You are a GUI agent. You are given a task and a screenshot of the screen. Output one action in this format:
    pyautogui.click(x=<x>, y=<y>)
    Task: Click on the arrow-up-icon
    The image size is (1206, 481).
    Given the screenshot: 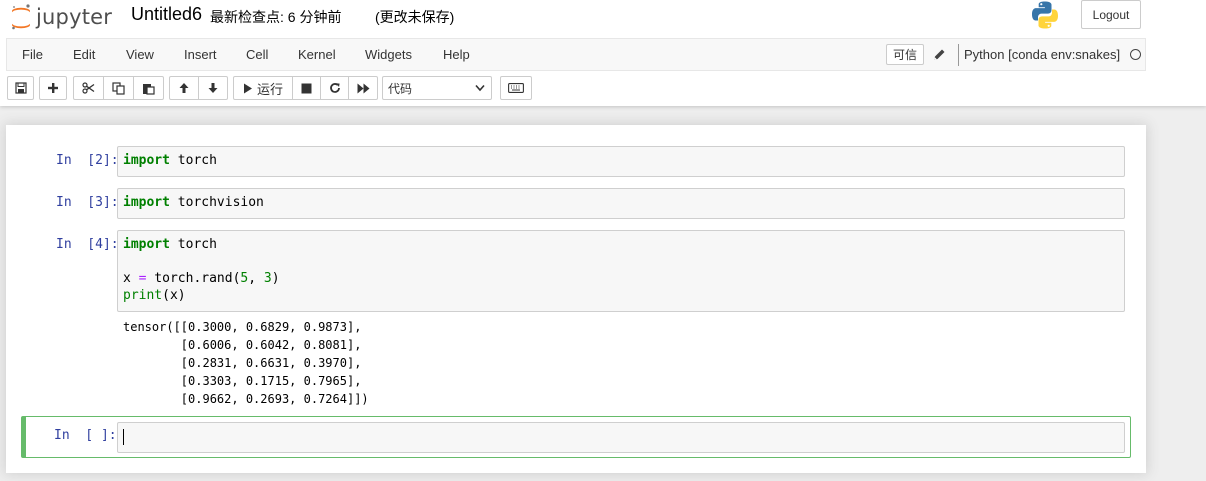 What is the action you would take?
    pyautogui.click(x=184, y=88)
    